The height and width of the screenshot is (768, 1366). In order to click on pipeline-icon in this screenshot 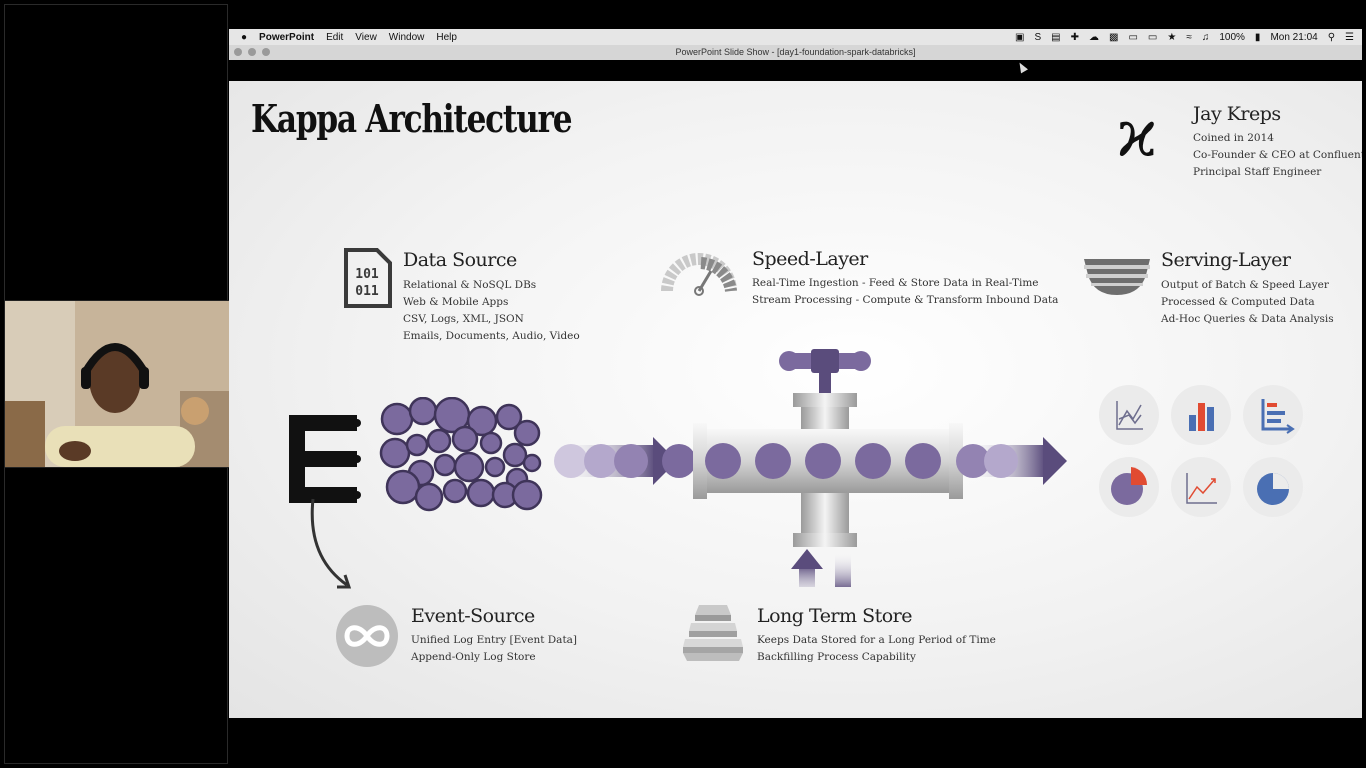, I will do `click(810, 468)`.